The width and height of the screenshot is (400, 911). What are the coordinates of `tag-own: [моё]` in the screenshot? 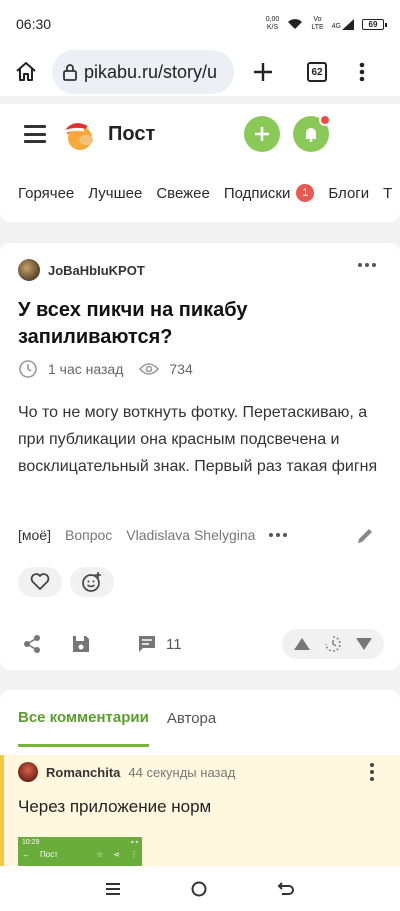 It's located at (34, 535).